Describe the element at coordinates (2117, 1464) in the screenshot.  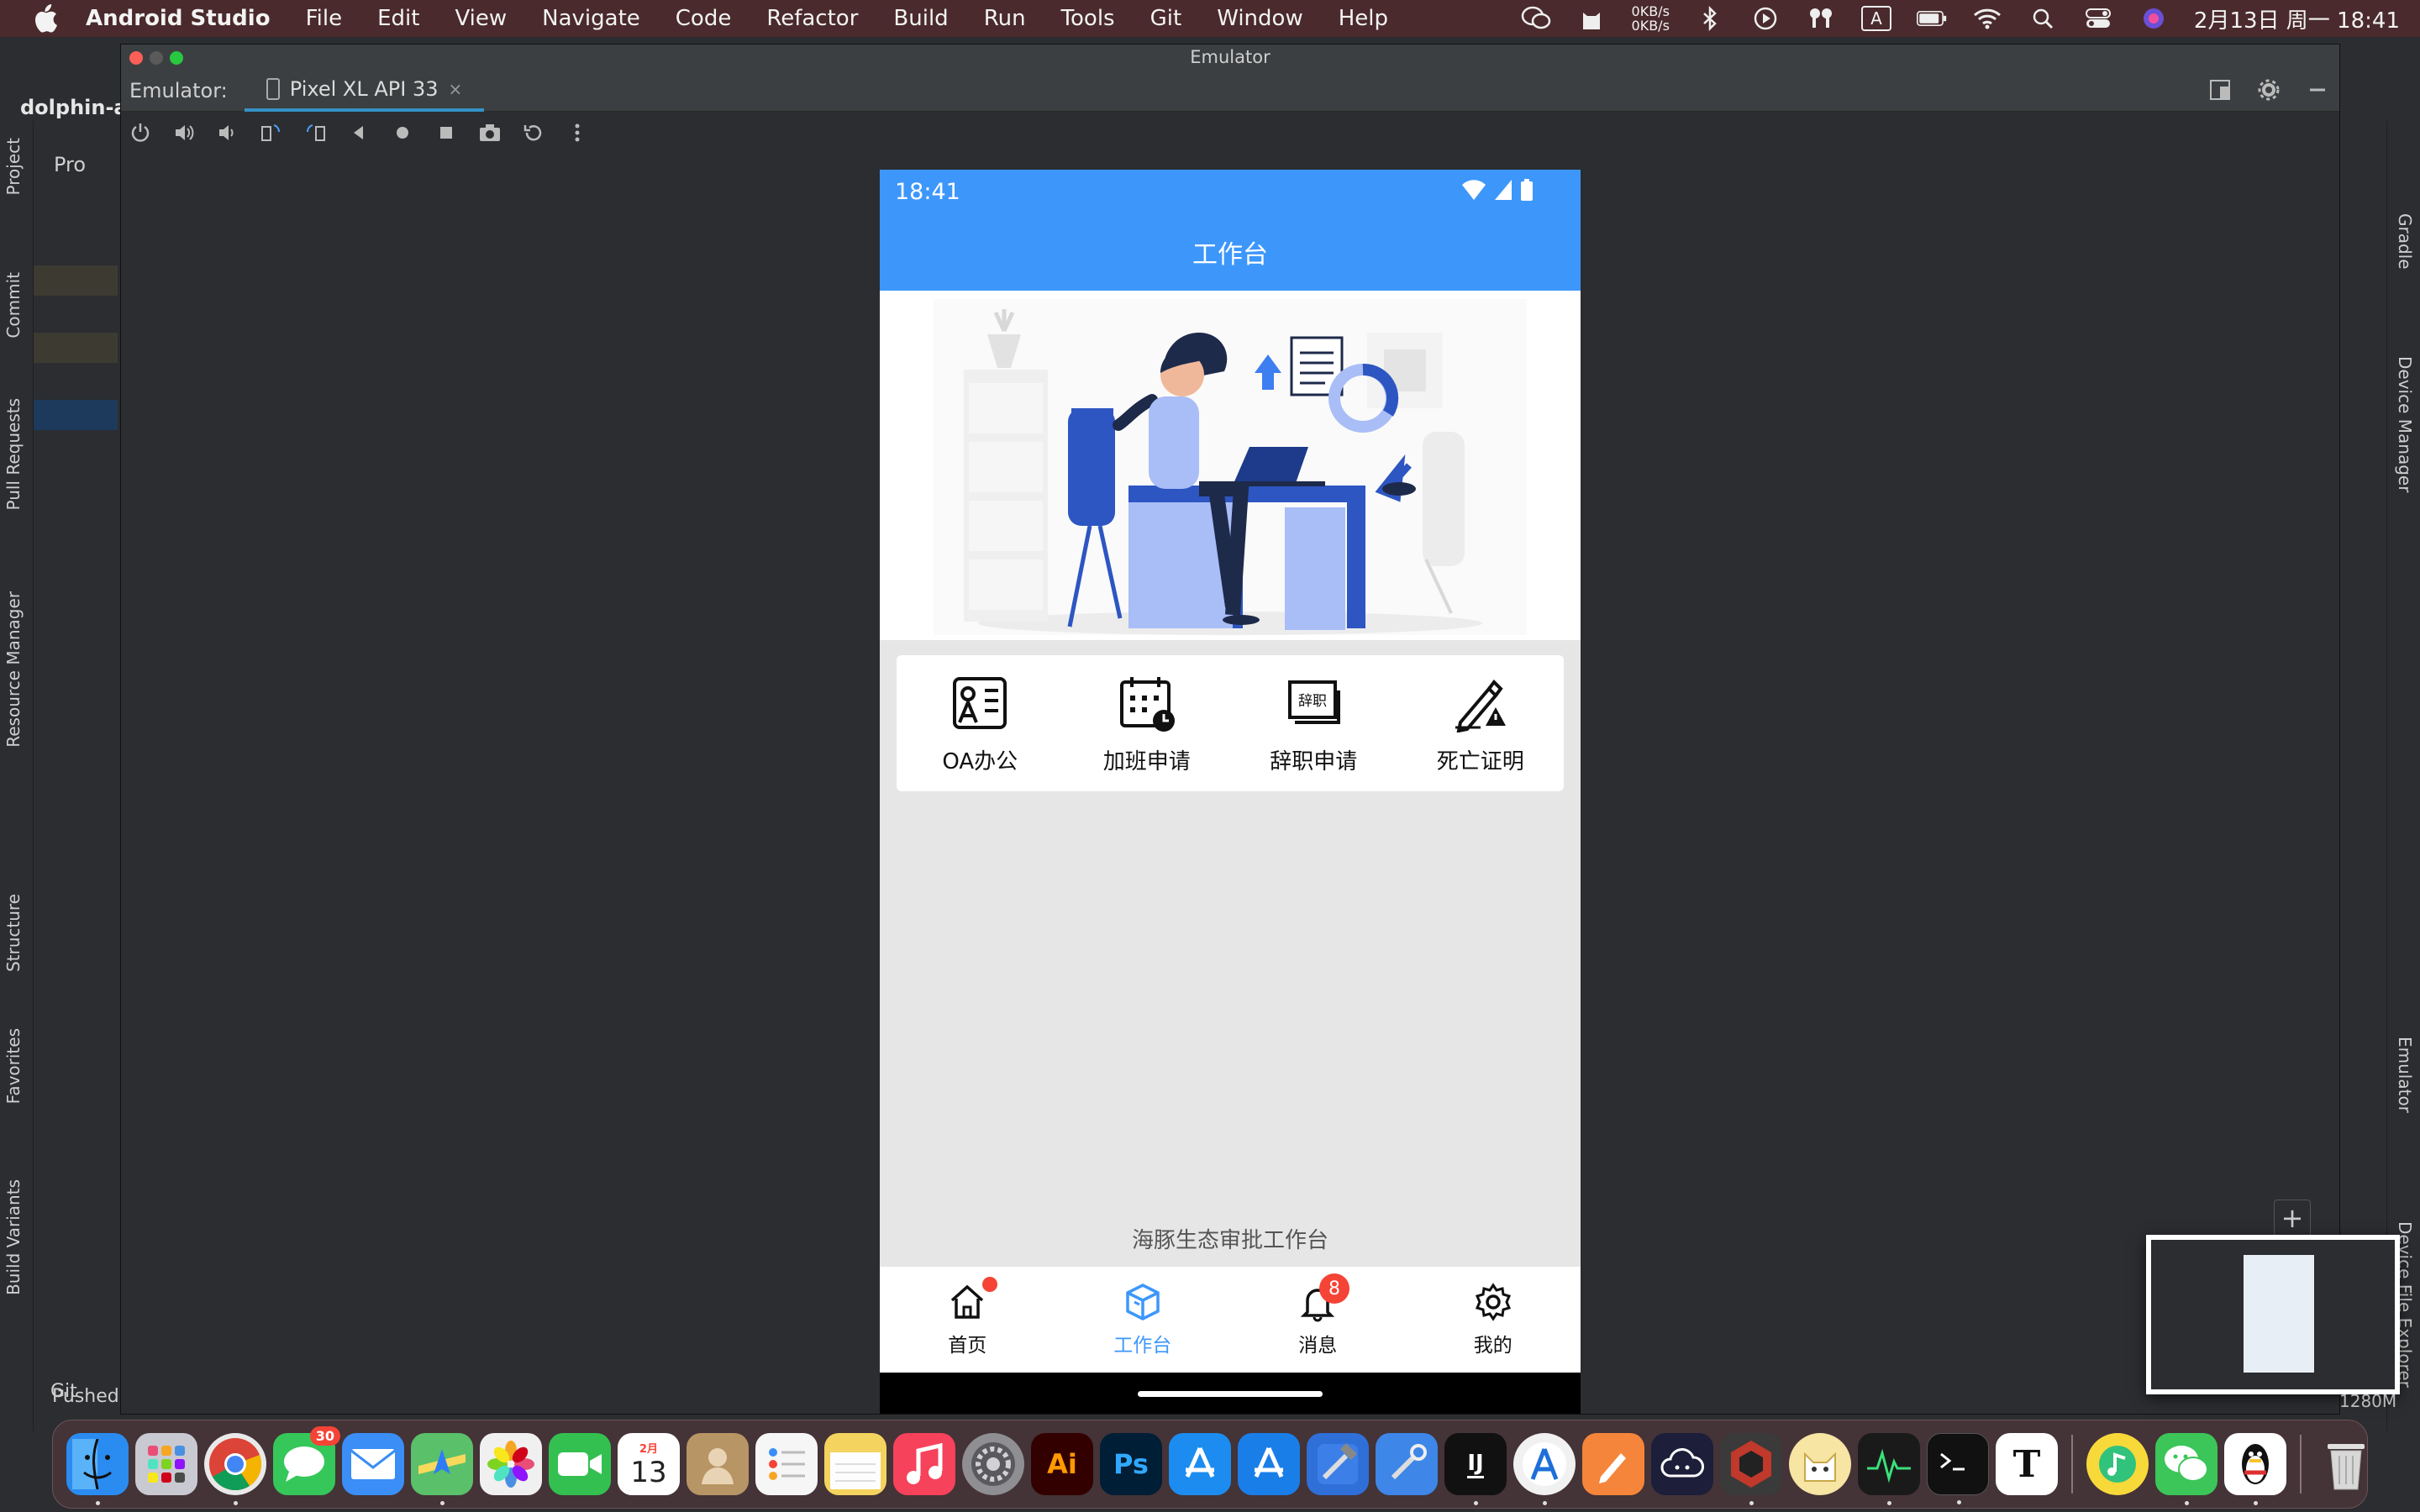
I see `qq-music-app` at that location.